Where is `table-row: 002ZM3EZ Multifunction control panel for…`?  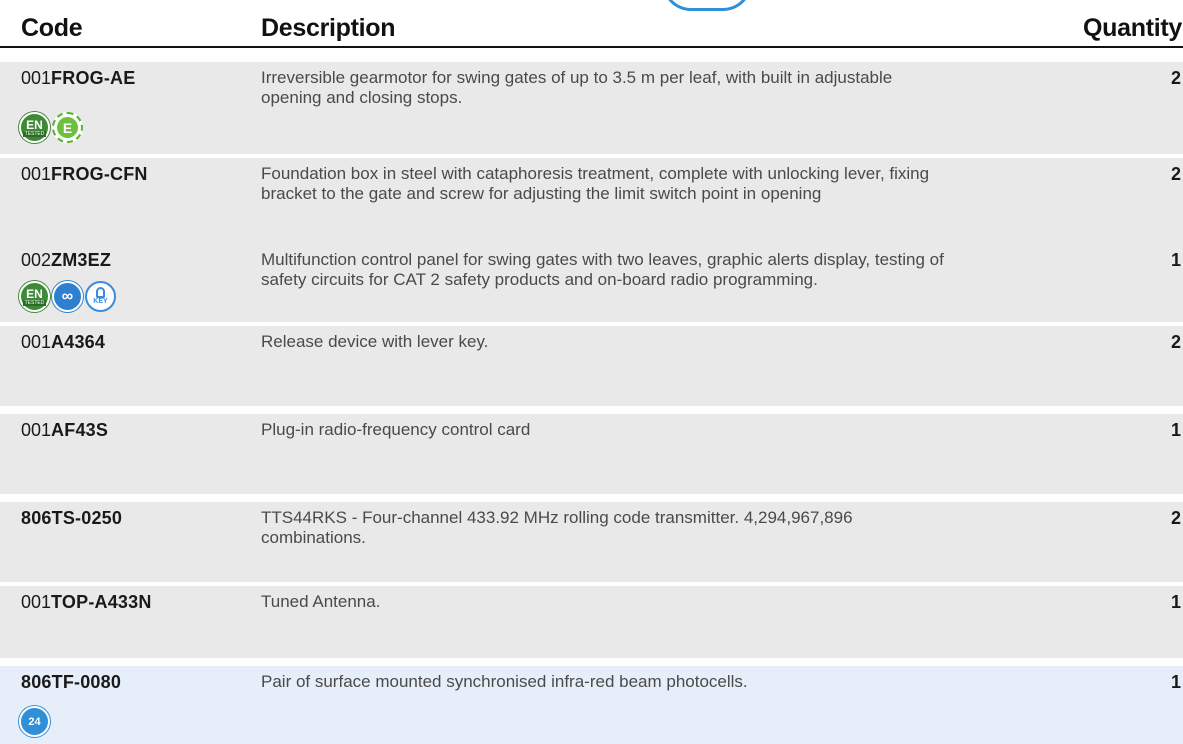
table-row: 002ZM3EZ Multifunction control panel for… is located at coordinates (591, 283).